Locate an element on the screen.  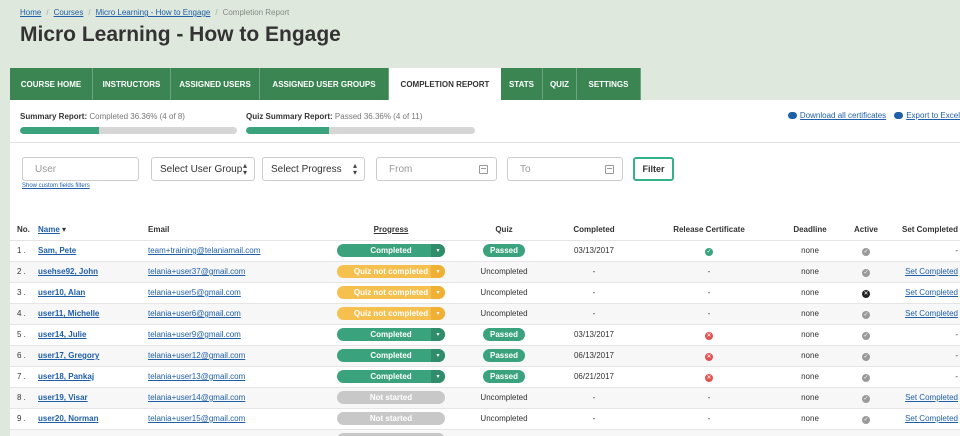
row-active-cell: ✓ is located at coordinates (866, 271).